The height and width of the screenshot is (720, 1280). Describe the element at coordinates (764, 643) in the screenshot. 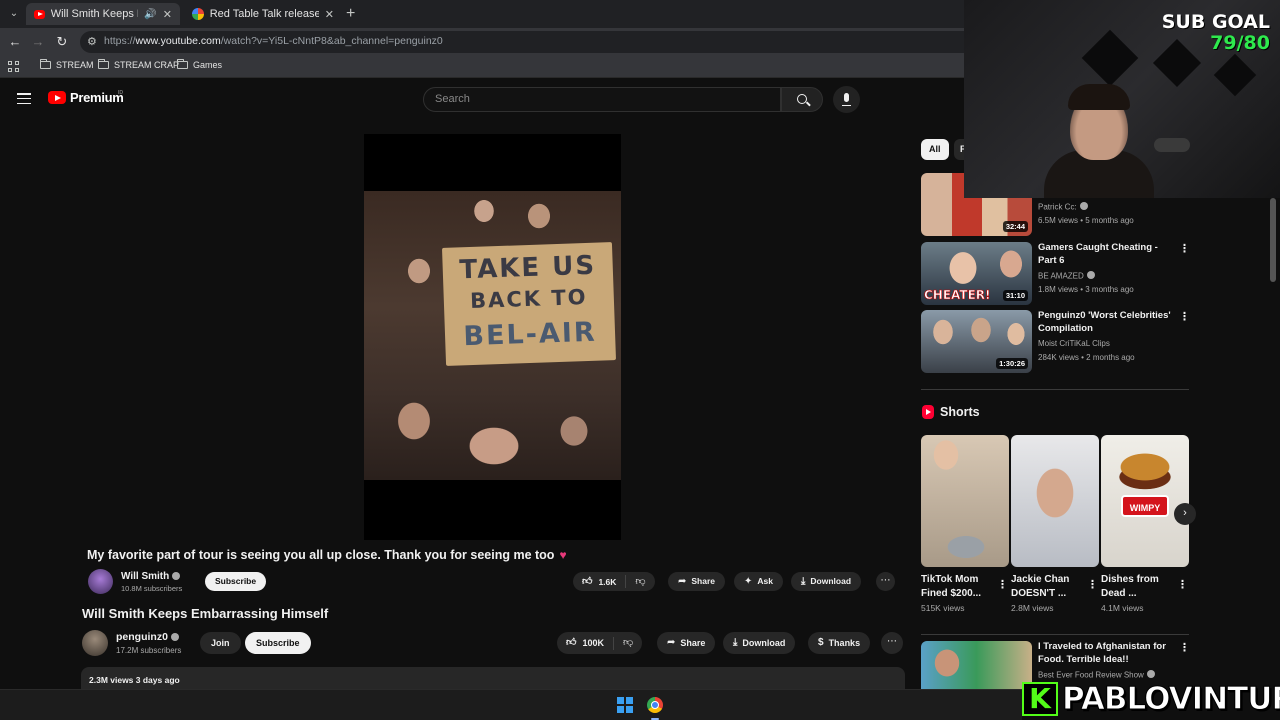

I see `download-label: Download` at that location.